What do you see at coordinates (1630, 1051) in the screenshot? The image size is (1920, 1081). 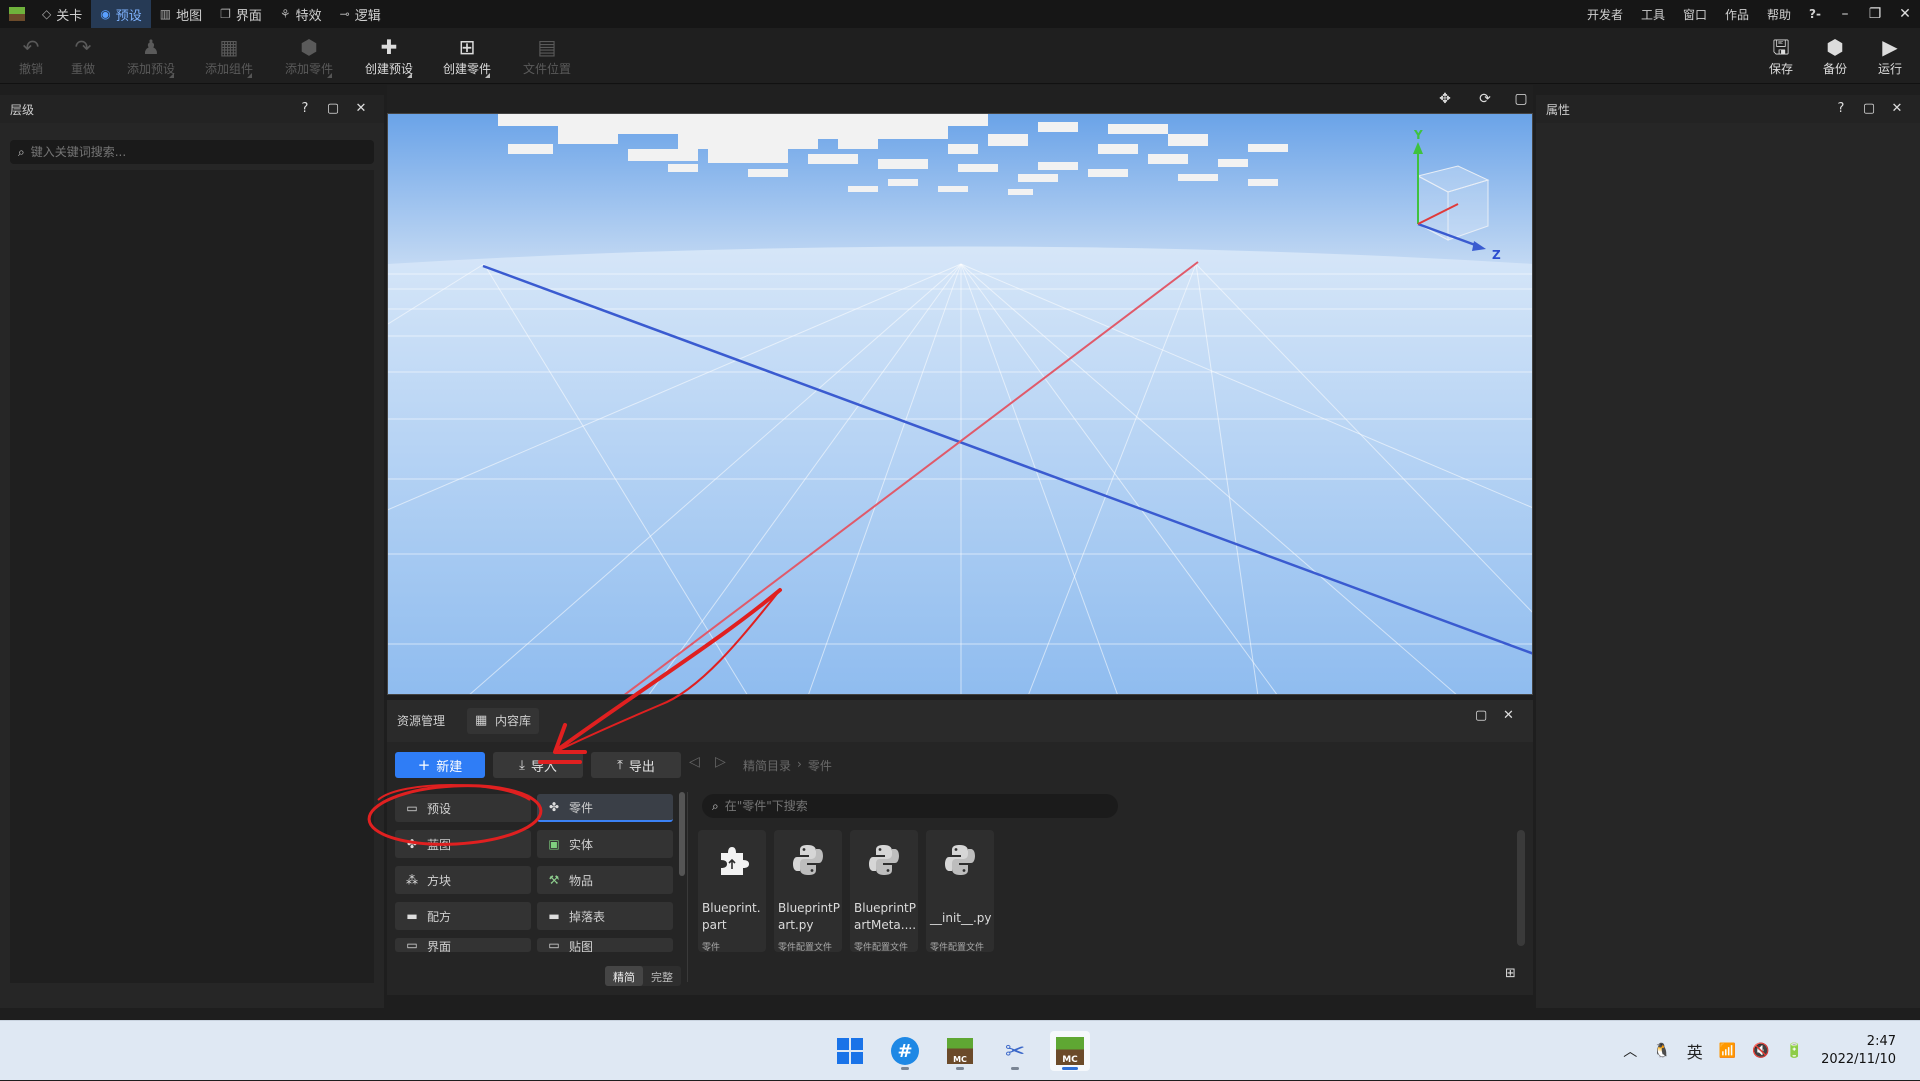 I see `chevron-up-icon: ︿` at bounding box center [1630, 1051].